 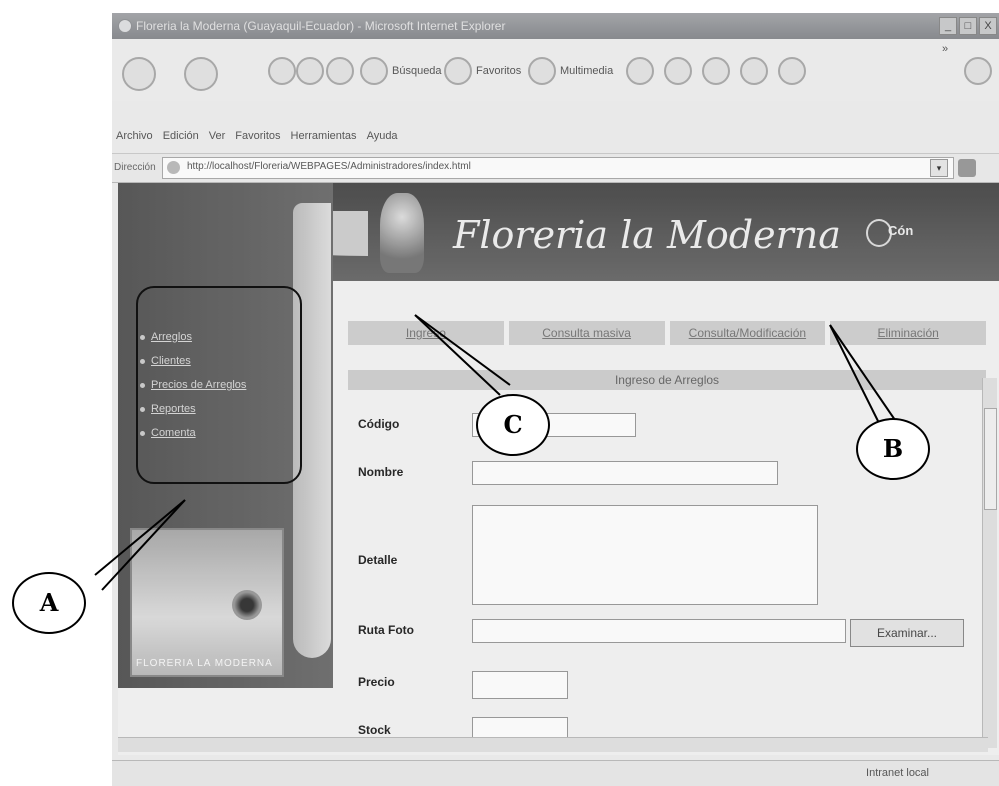 What do you see at coordinates (219, 385) in the screenshot?
I see `menu-highlight-outline` at bounding box center [219, 385].